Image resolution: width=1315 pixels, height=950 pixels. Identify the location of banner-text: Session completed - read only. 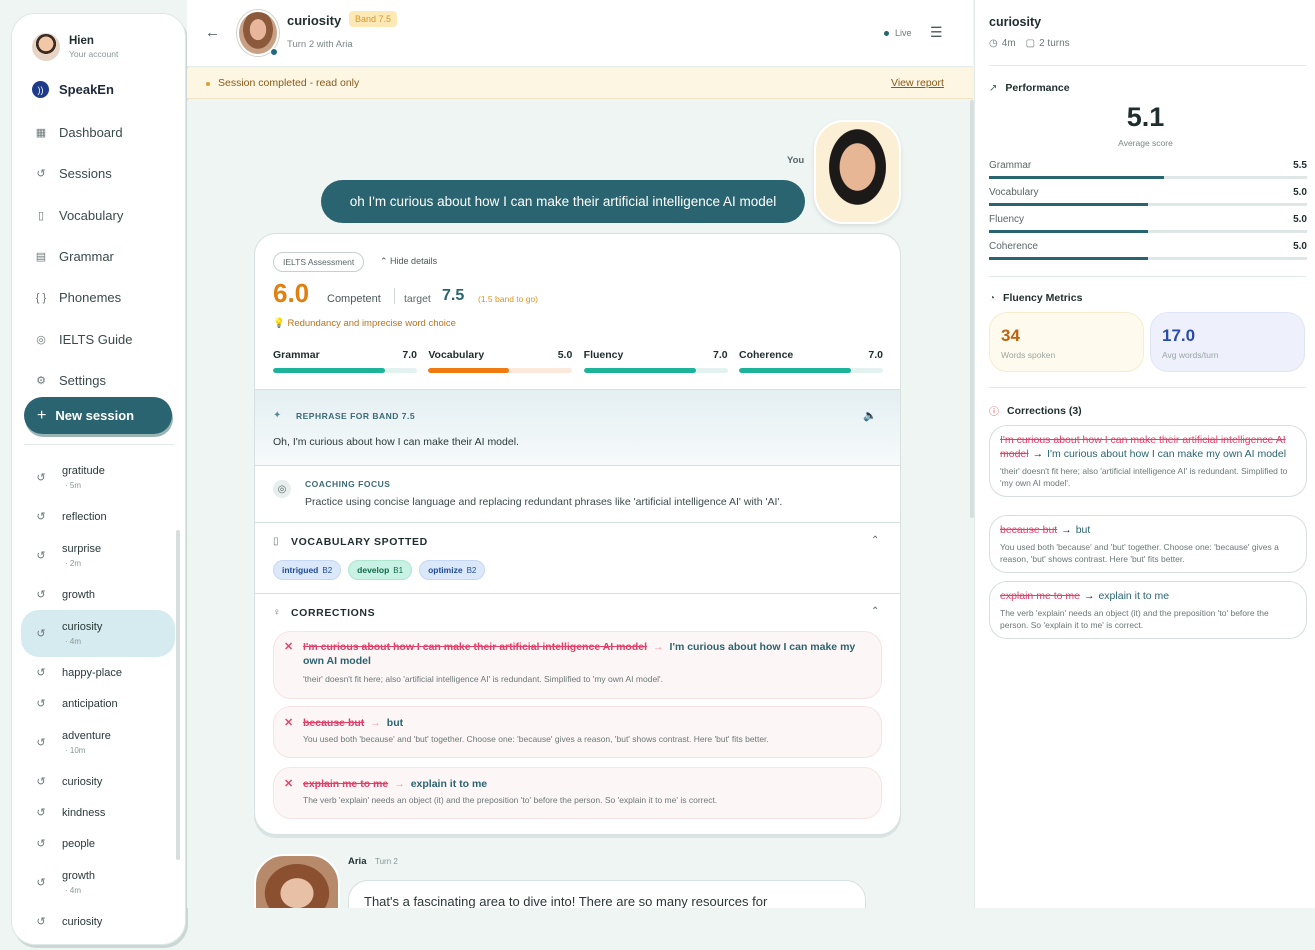
(289, 83).